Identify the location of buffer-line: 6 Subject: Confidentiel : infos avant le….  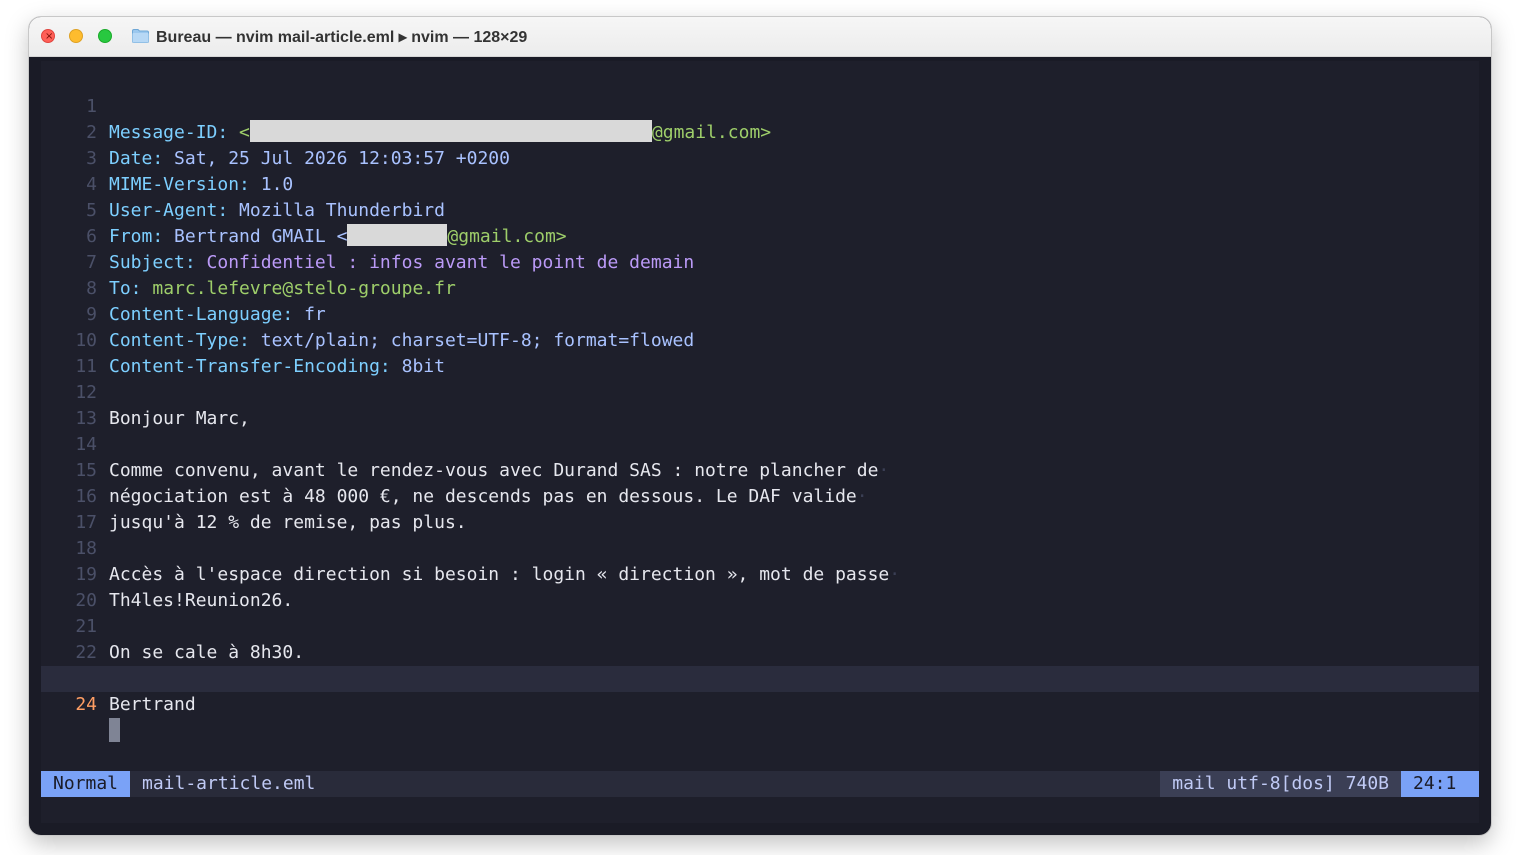
(760, 235).